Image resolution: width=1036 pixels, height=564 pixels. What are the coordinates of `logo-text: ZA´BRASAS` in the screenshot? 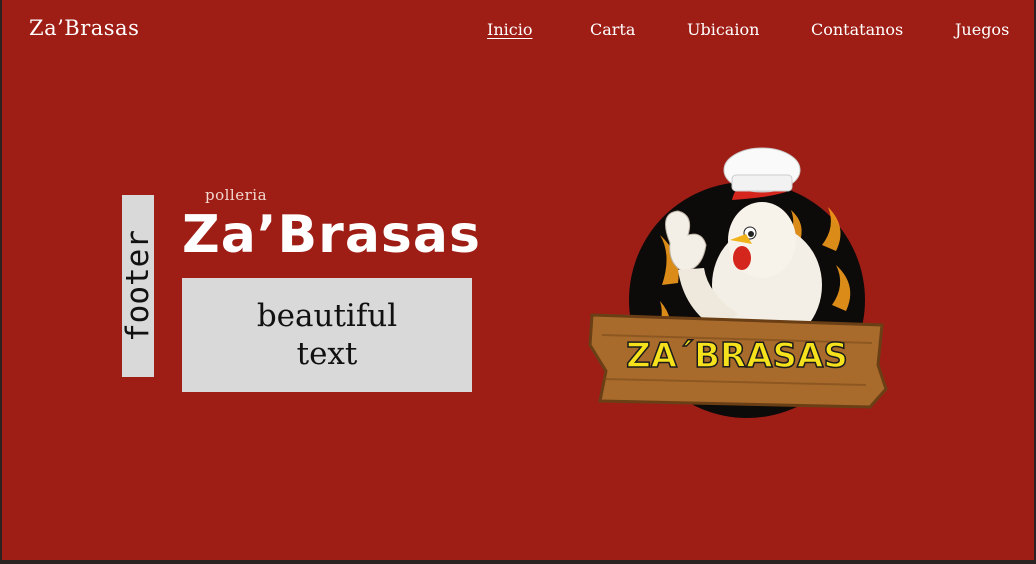 It's located at (737, 356).